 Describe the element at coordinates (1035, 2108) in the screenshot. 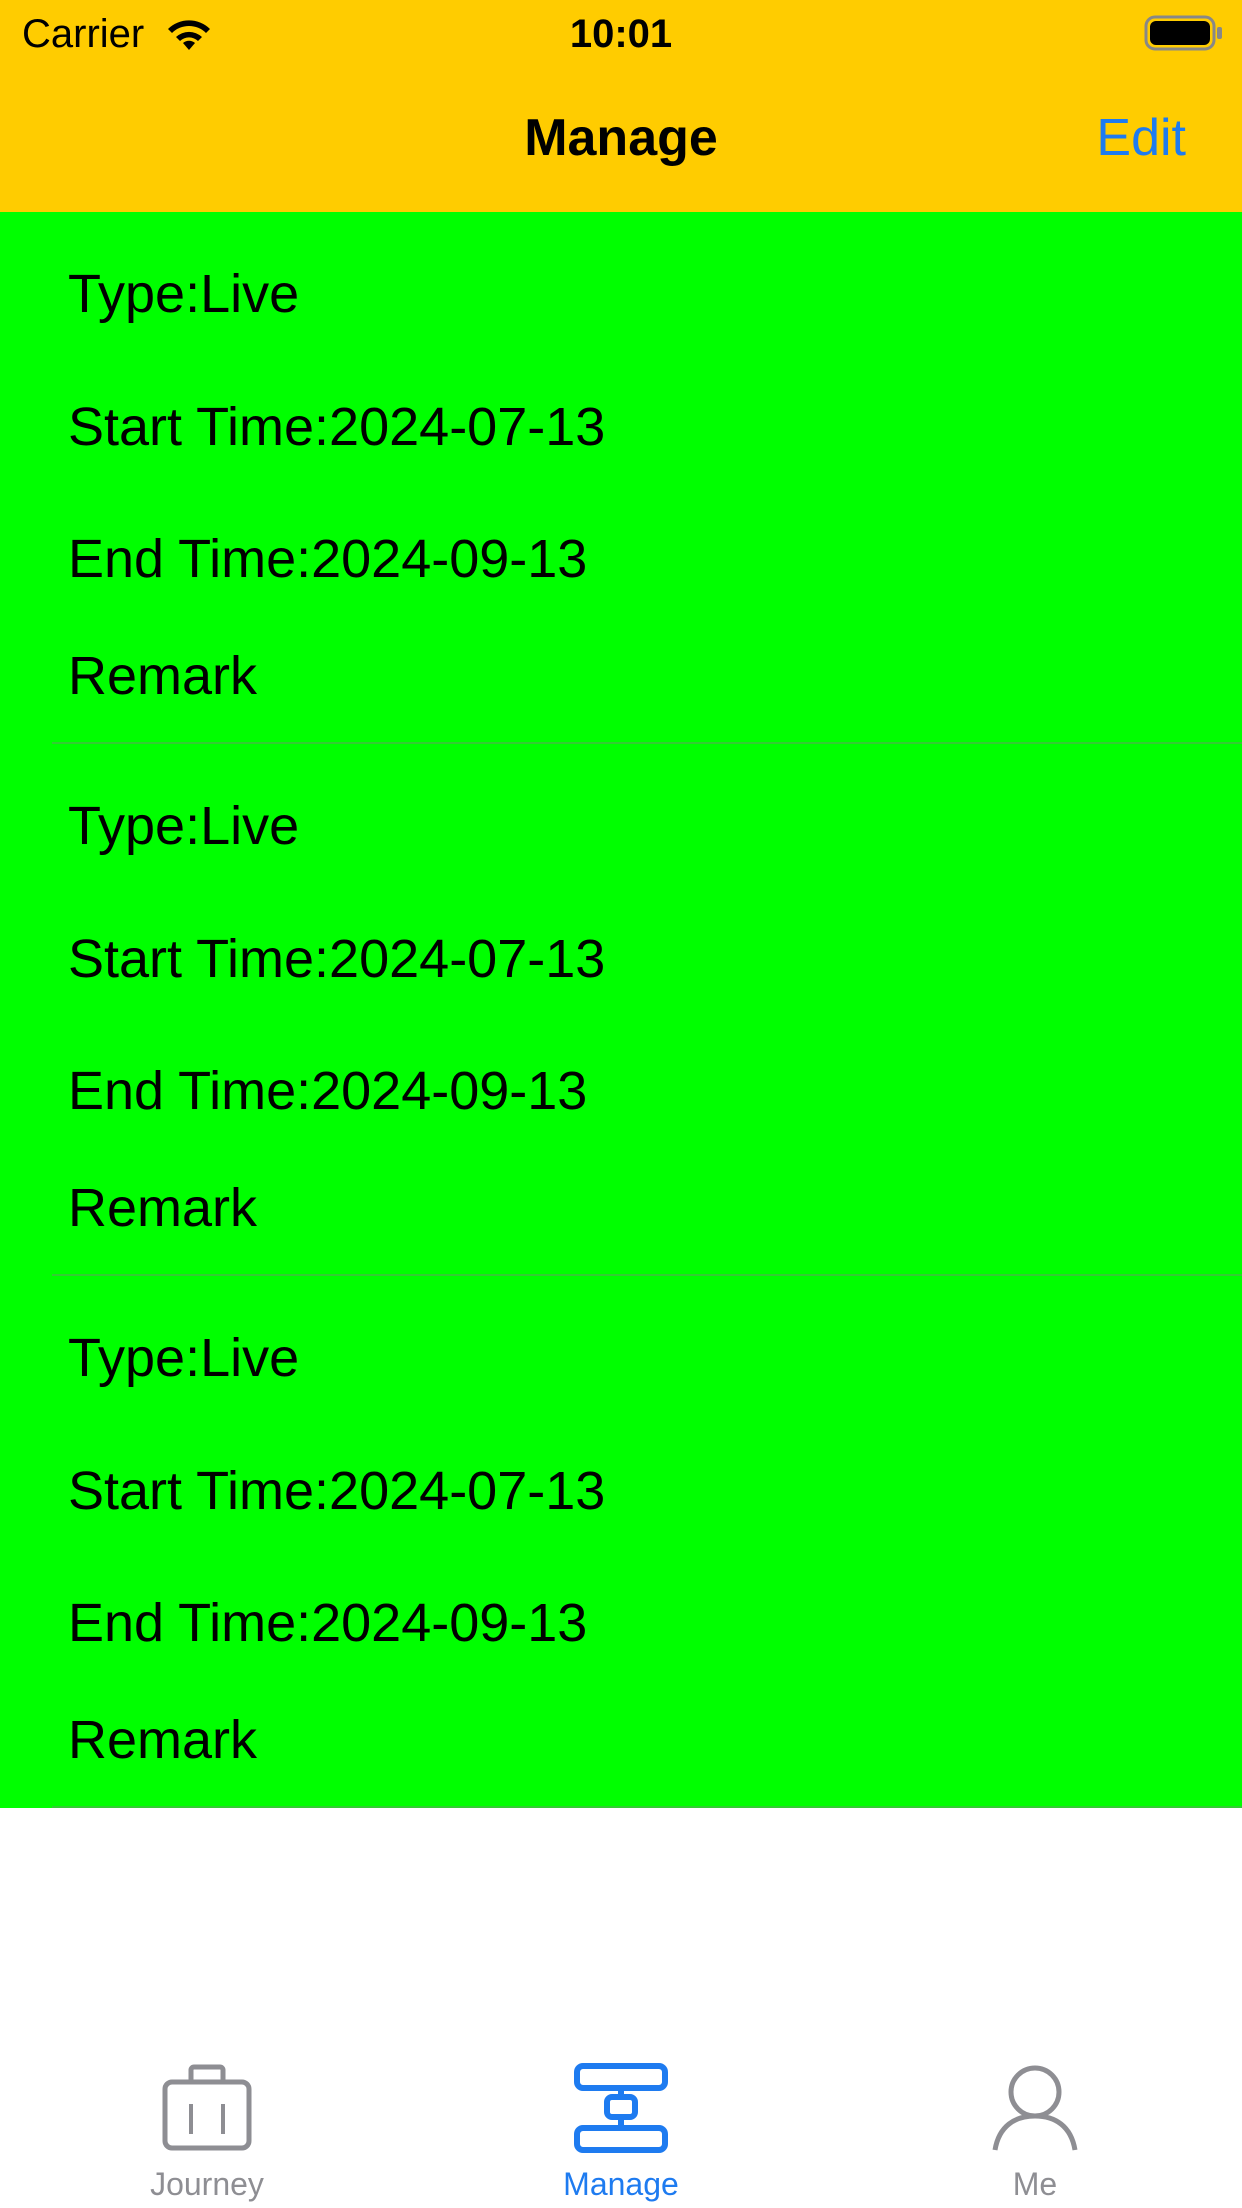

I see `person-icon` at that location.